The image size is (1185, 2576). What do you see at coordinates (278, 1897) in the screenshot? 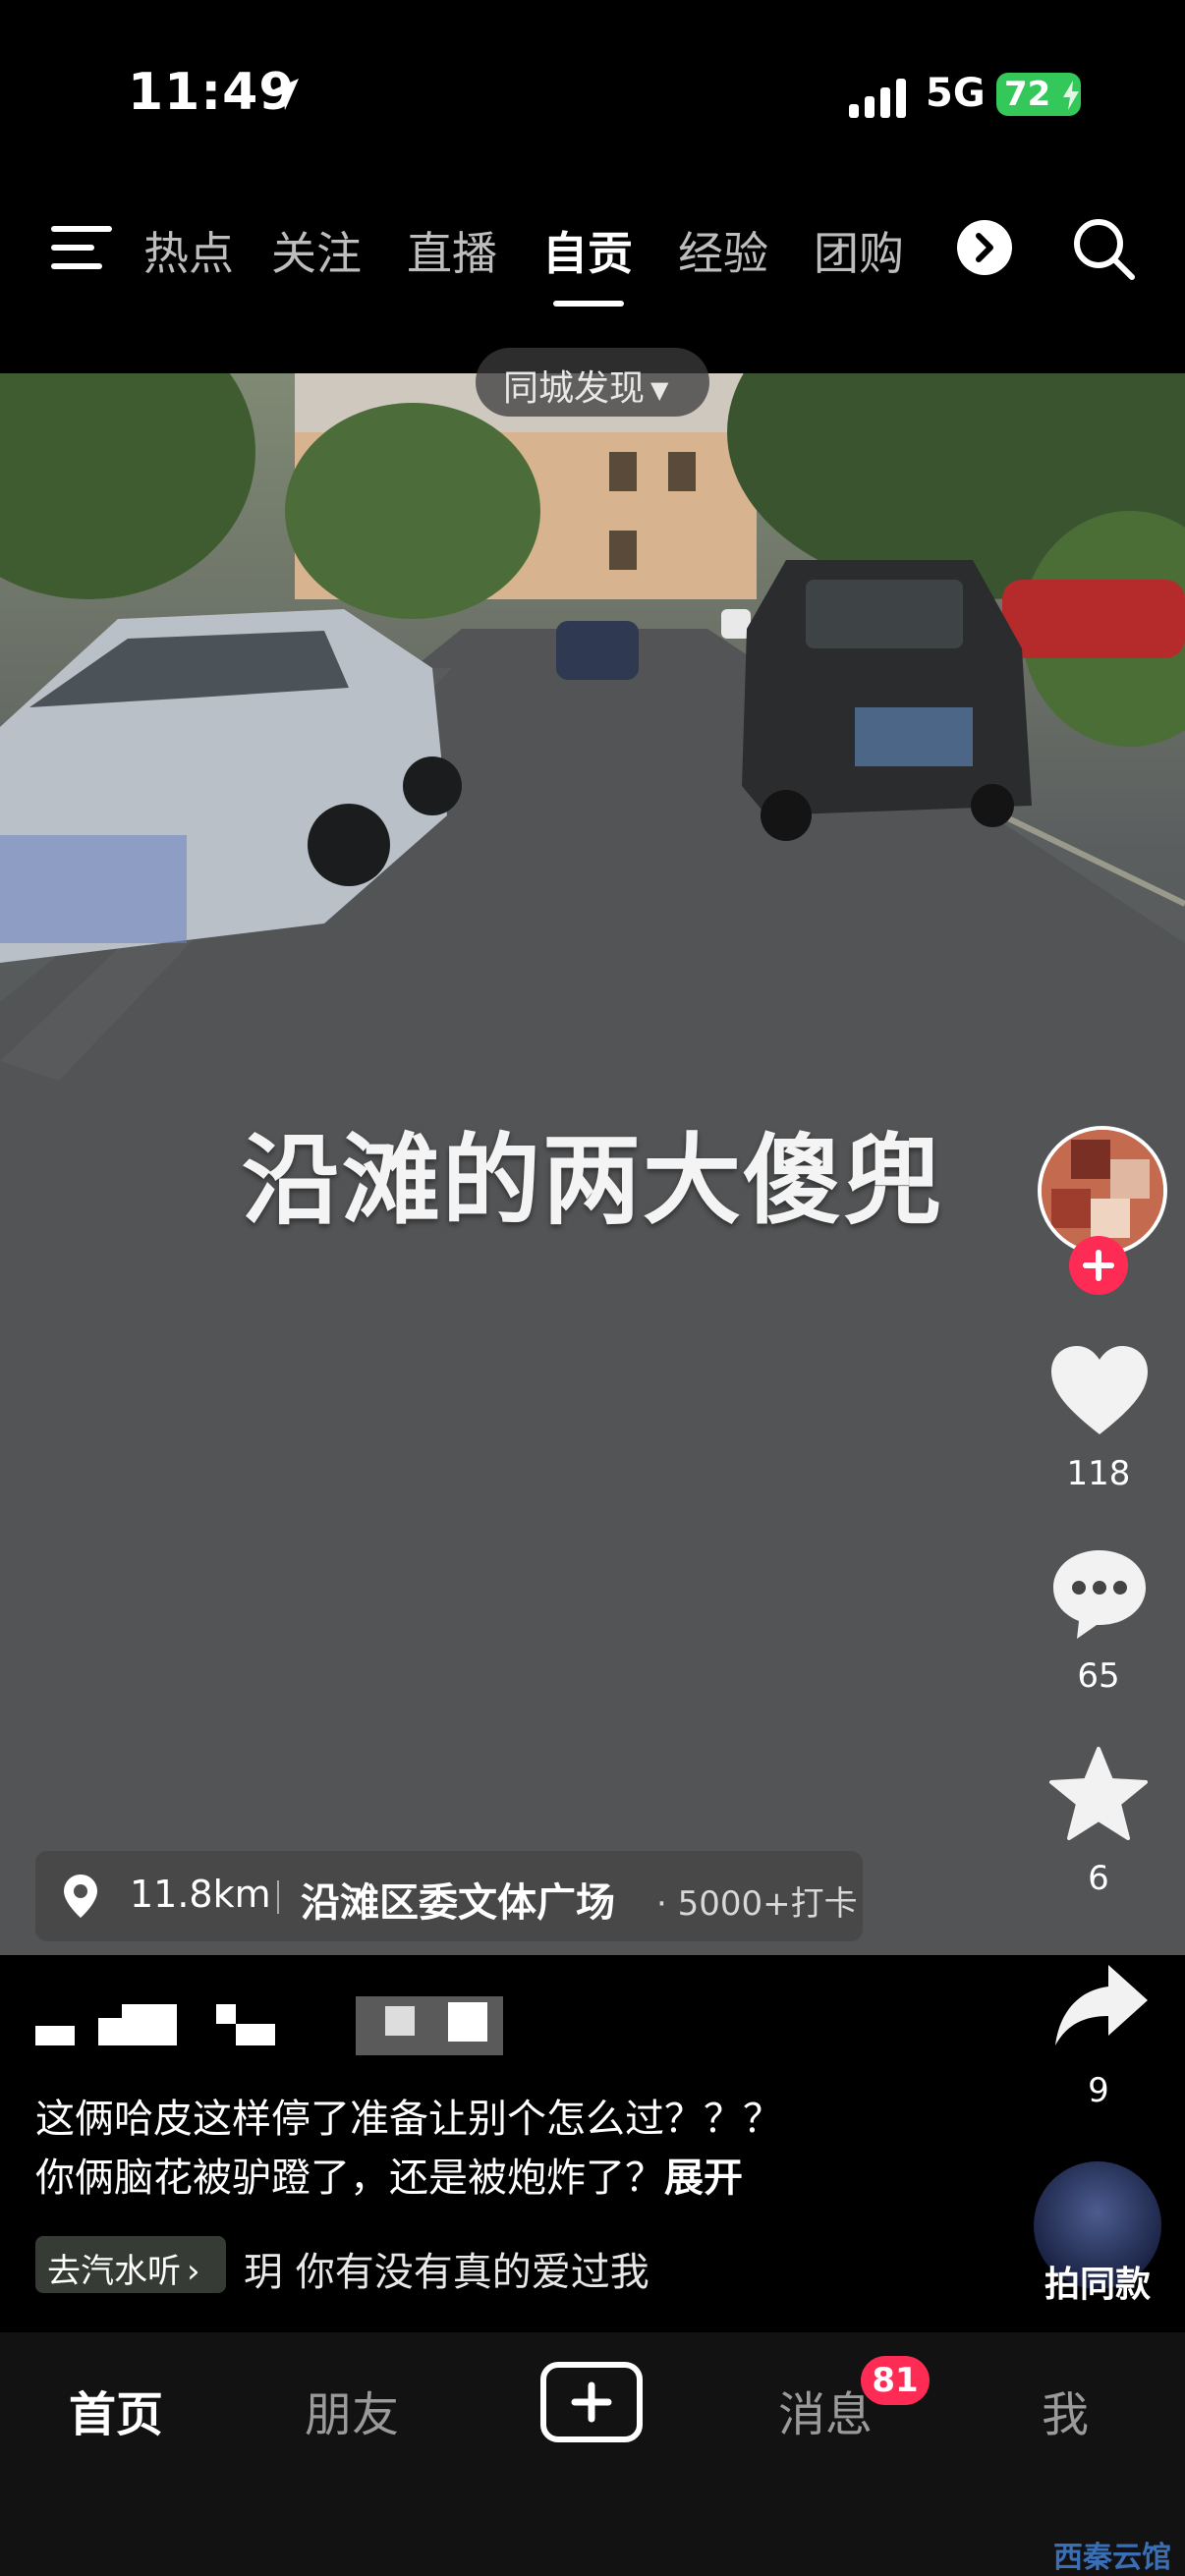
I see `location-separator` at bounding box center [278, 1897].